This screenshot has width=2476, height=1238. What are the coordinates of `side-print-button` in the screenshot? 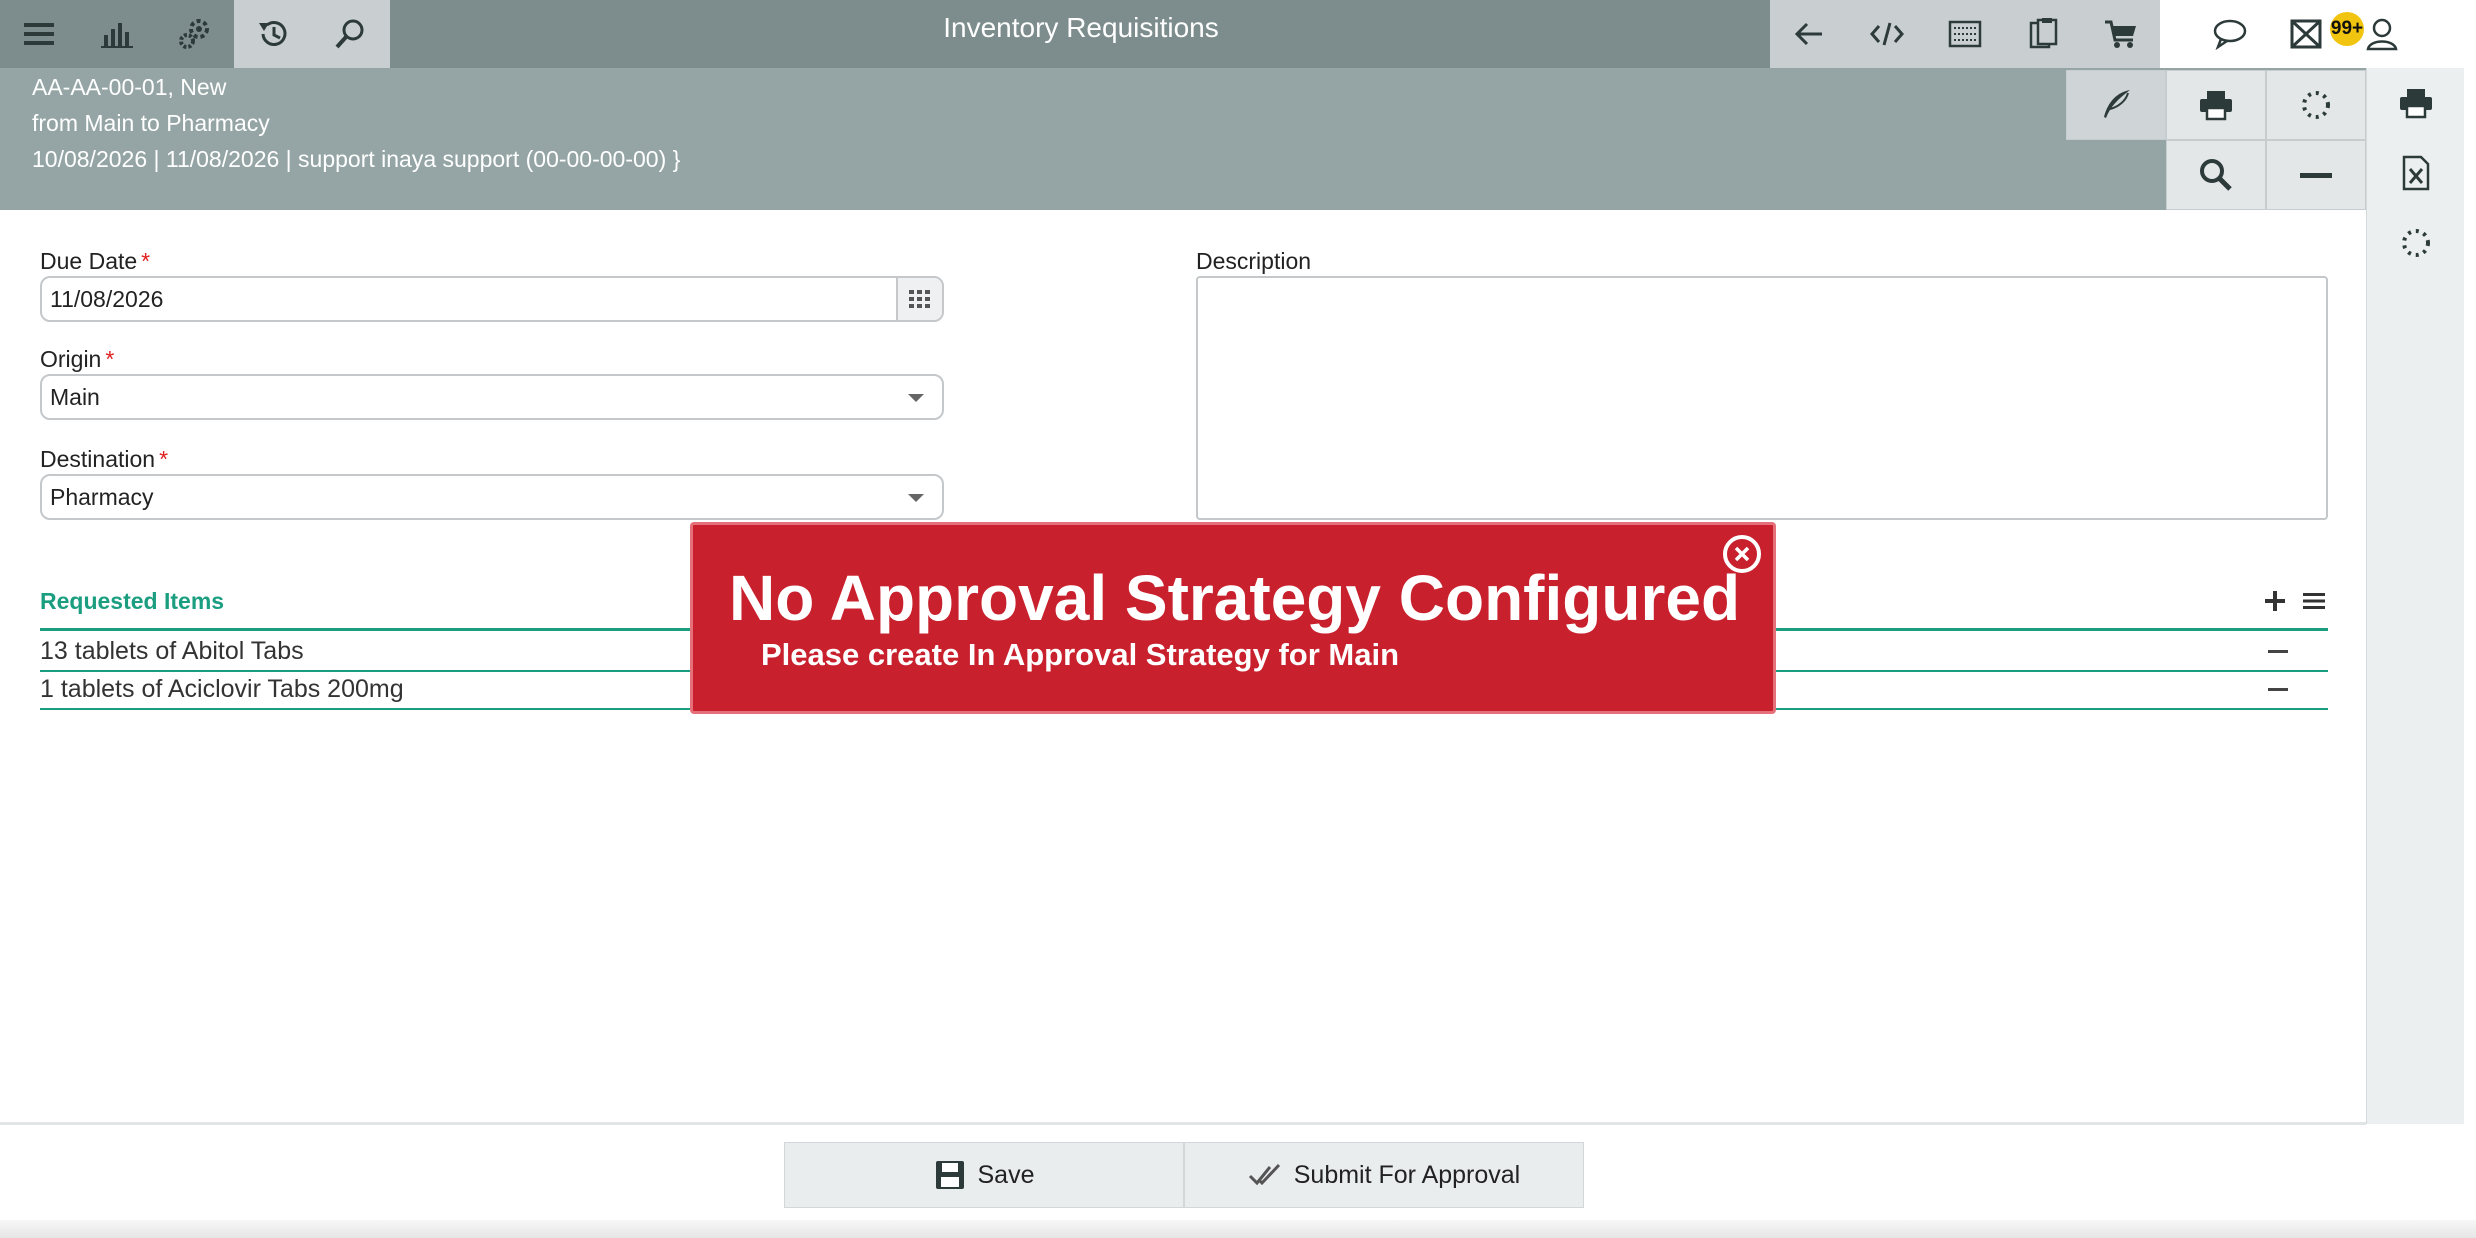 It's located at (2416, 103).